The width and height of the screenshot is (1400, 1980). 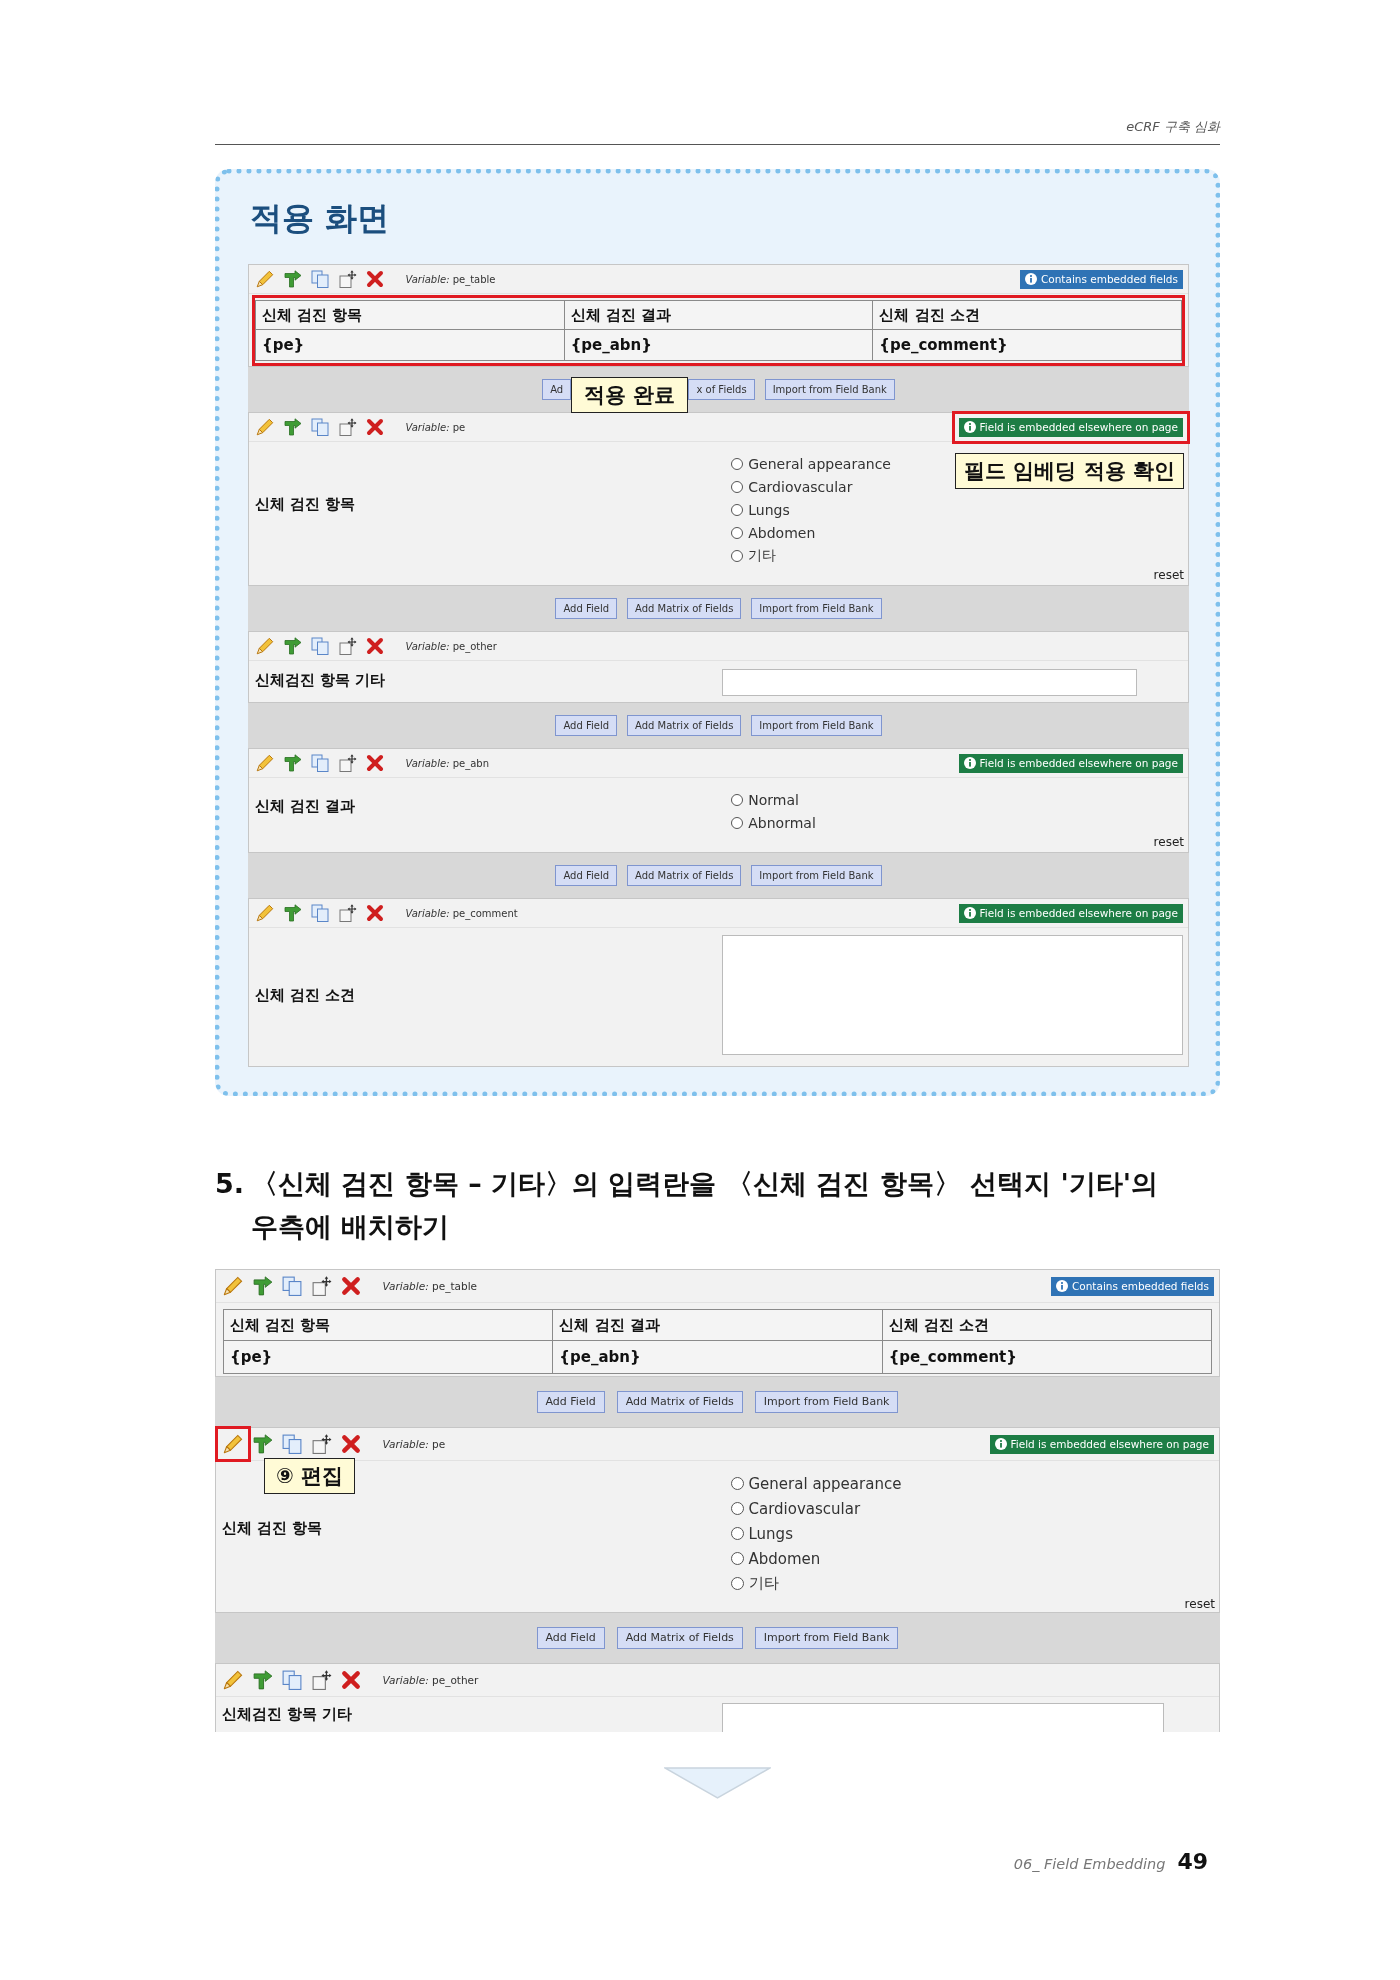 What do you see at coordinates (230, 1184) in the screenshot?
I see `step-number: 5.` at bounding box center [230, 1184].